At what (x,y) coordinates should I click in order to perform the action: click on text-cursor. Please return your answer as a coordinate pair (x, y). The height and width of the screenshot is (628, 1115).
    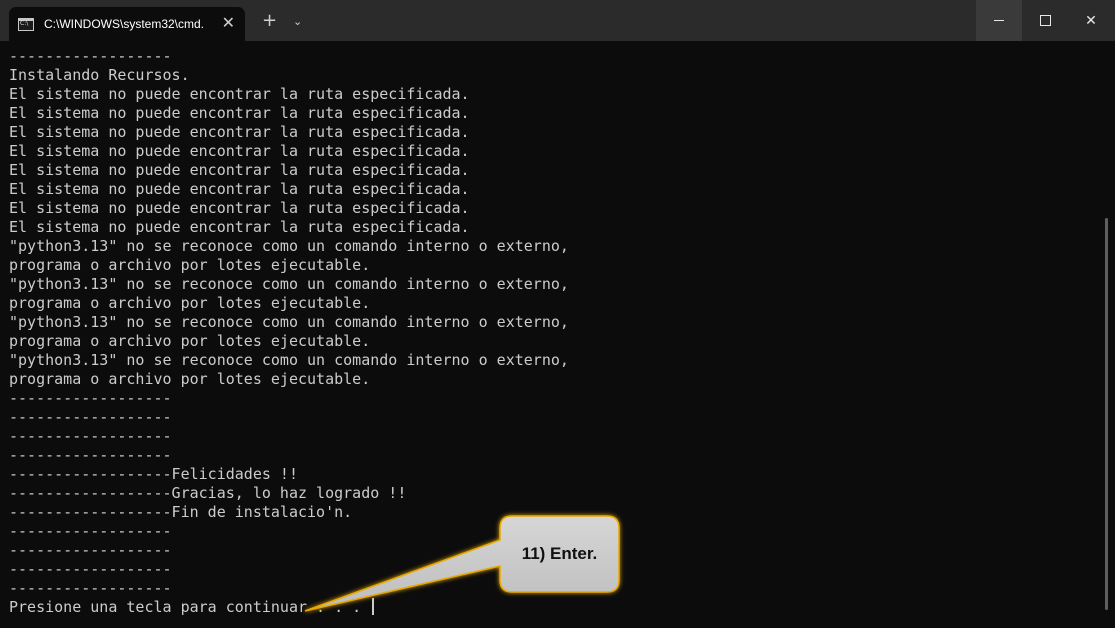
    Looking at the image, I should click on (373, 606).